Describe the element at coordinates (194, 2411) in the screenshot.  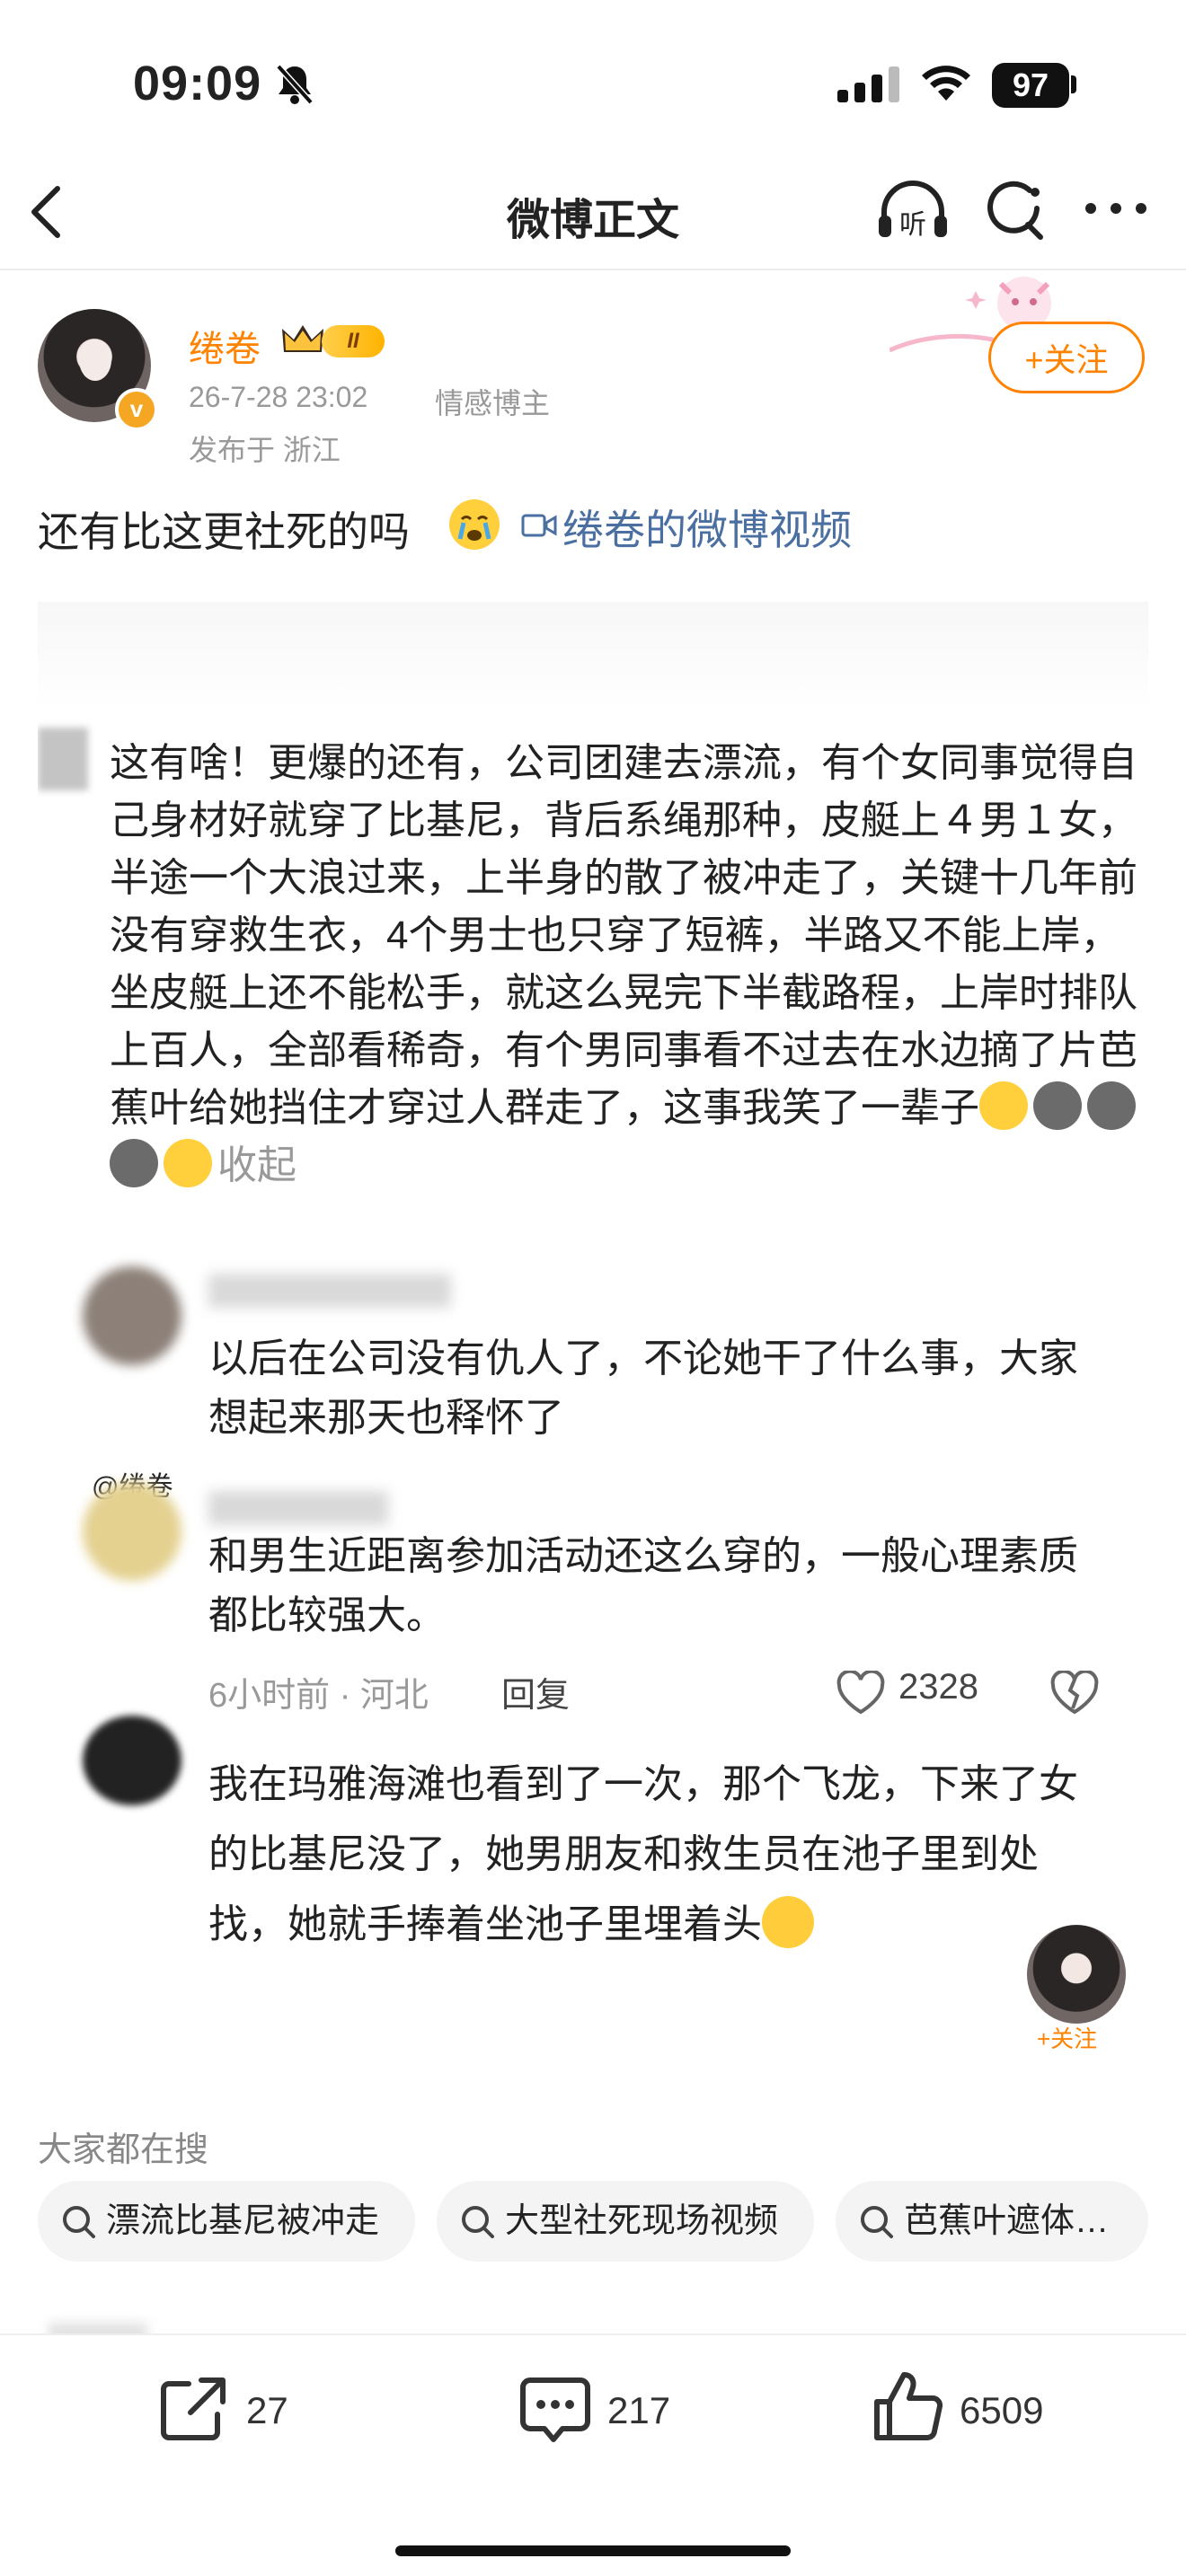
I see `share-icon` at that location.